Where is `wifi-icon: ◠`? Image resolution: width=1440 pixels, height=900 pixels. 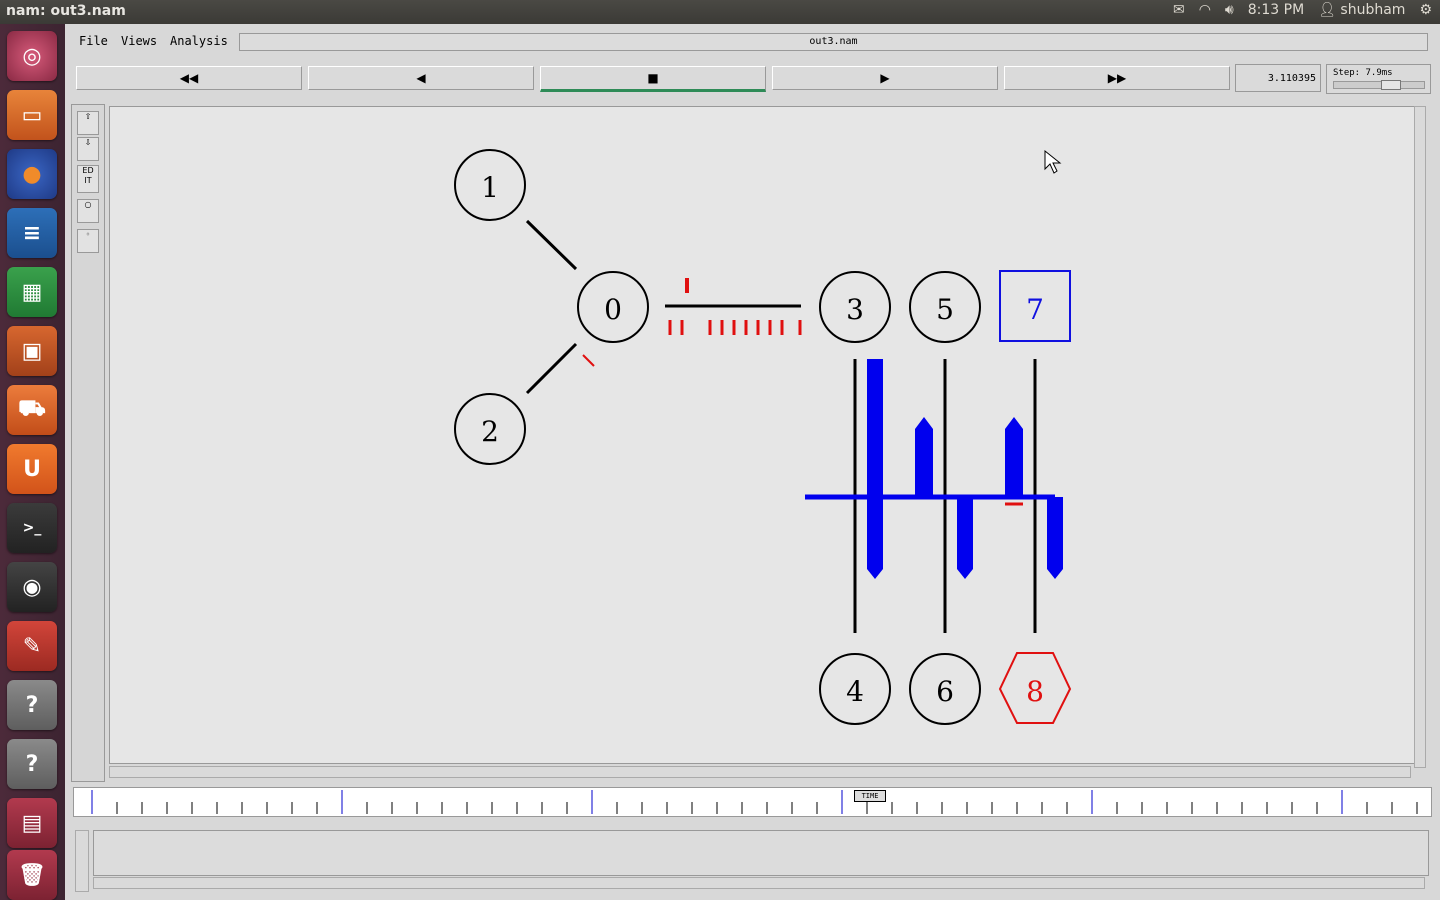
wifi-icon: ◠ is located at coordinates (1205, 10).